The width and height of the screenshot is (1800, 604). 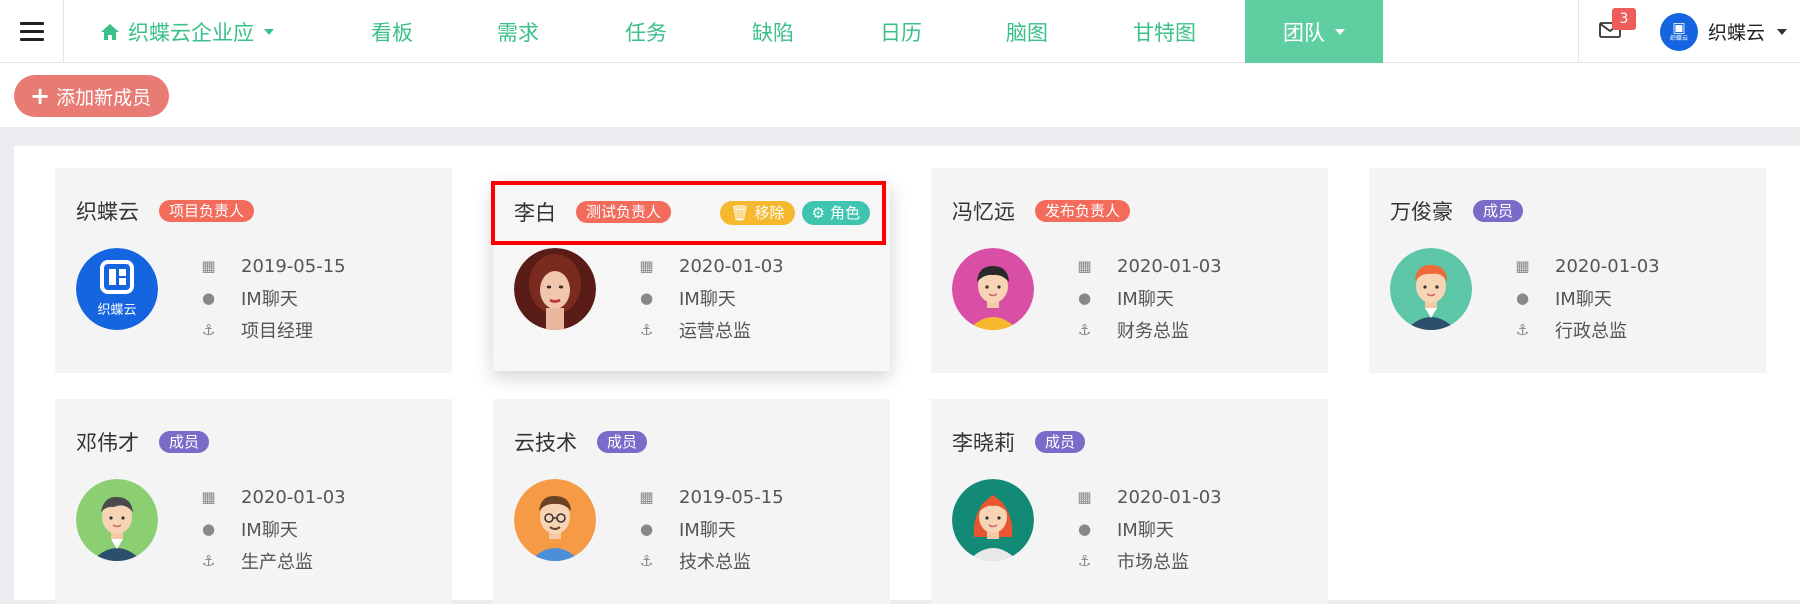 What do you see at coordinates (1153, 562) in the screenshot?
I see `job-title: 市场总监` at bounding box center [1153, 562].